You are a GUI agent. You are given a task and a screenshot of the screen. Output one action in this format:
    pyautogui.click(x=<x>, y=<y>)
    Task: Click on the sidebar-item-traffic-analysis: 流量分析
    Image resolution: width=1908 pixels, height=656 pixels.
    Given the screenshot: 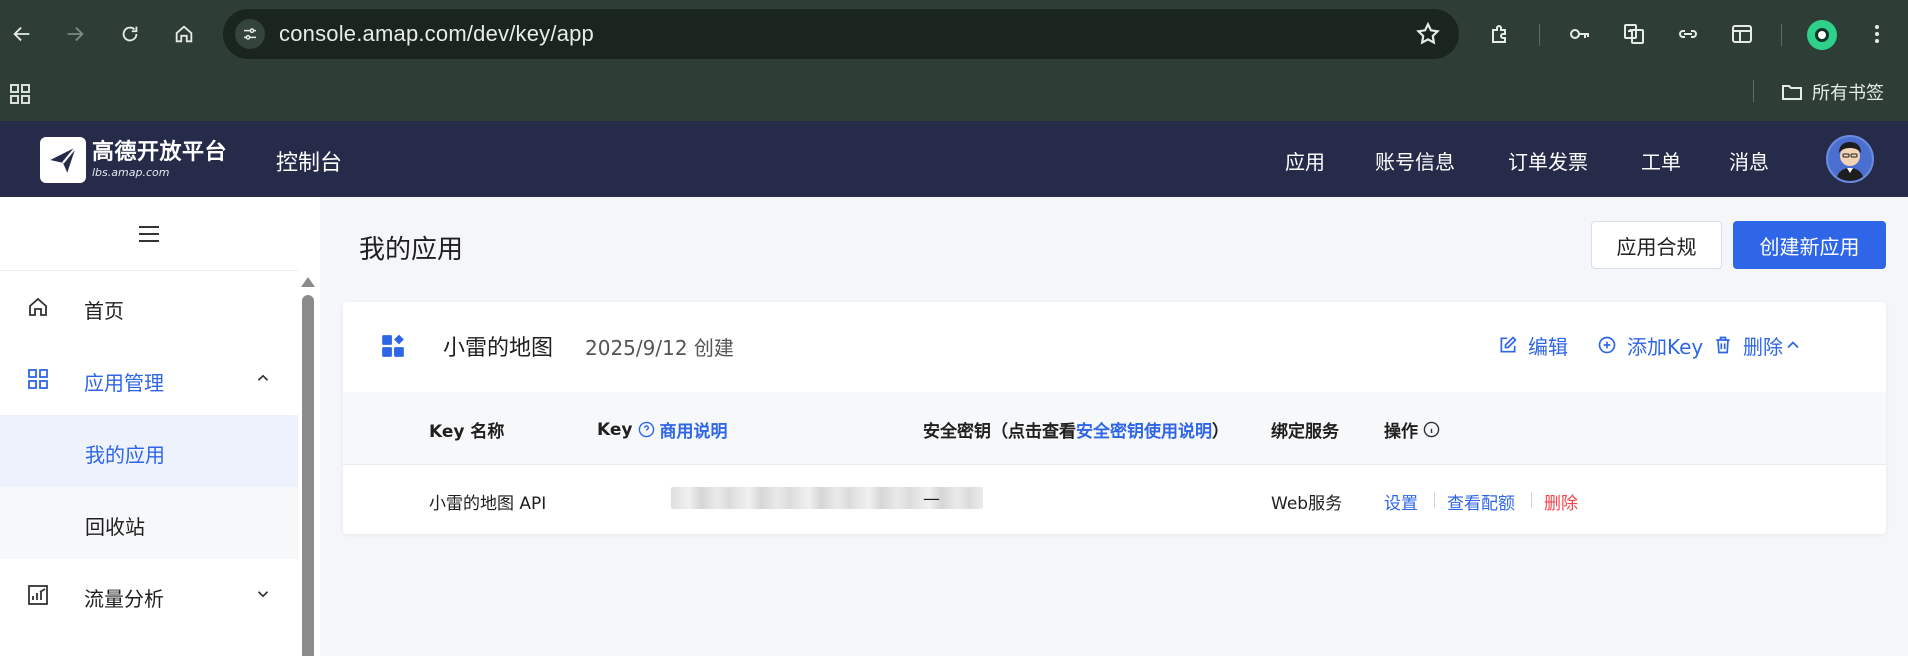 What is the action you would take?
    pyautogui.click(x=149, y=595)
    